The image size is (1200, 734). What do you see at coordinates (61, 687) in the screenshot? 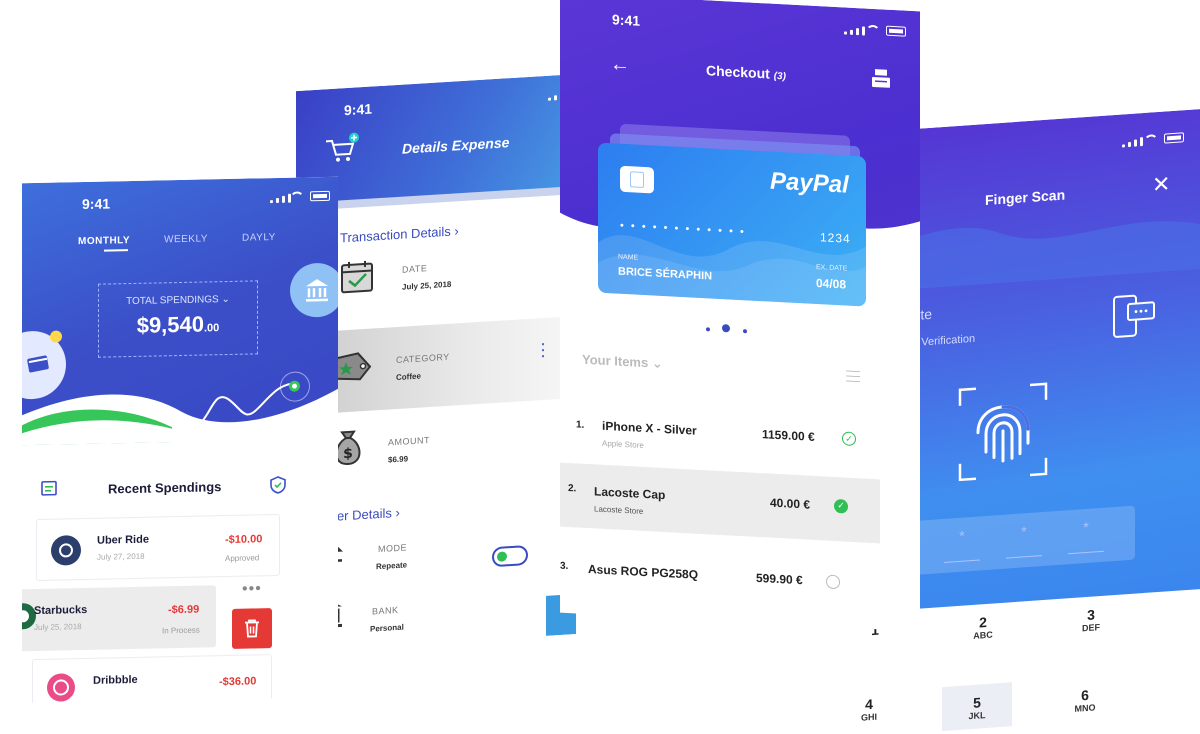
I see `dribbble-logo-icon` at bounding box center [61, 687].